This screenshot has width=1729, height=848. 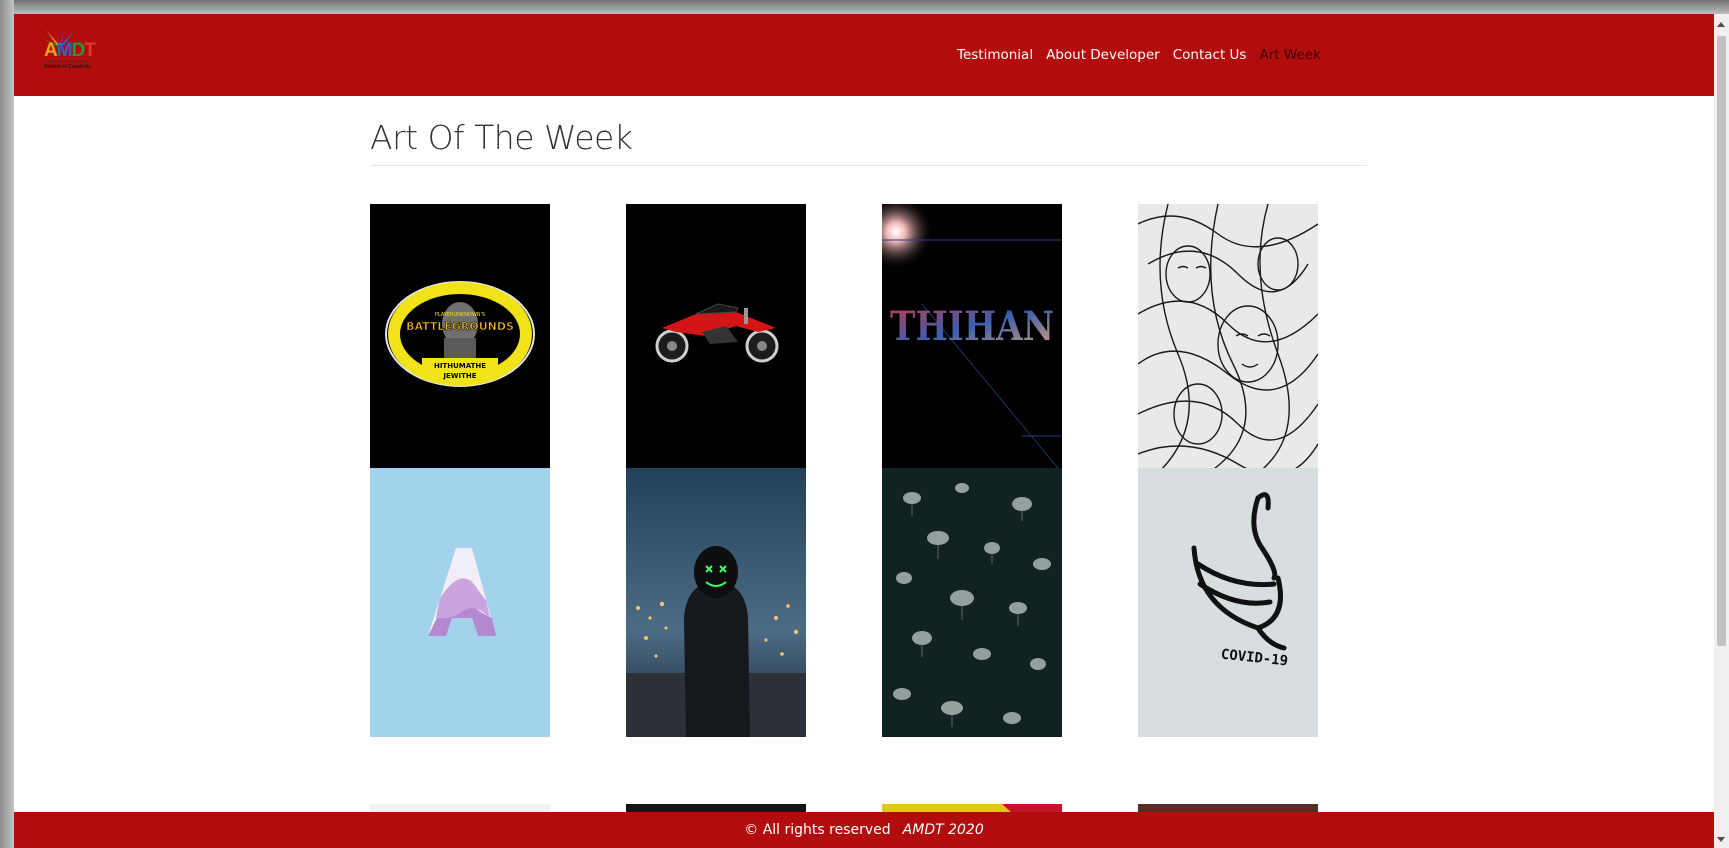 What do you see at coordinates (1289, 55) in the screenshot?
I see `nav-link-art-week: Art Week` at bounding box center [1289, 55].